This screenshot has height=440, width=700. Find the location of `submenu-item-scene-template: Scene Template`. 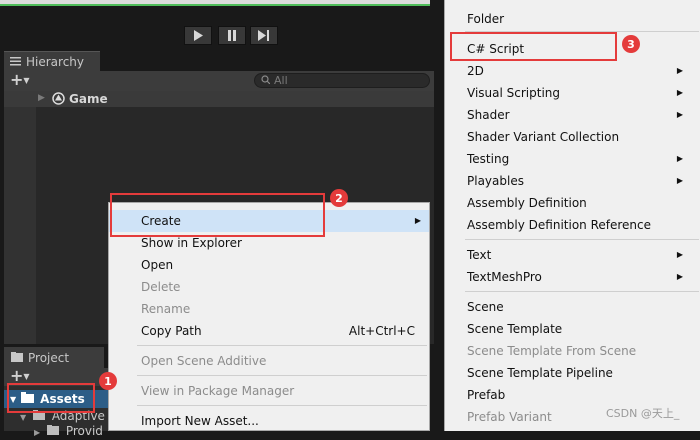

submenu-item-scene-template: Scene Template is located at coordinates (572, 329).